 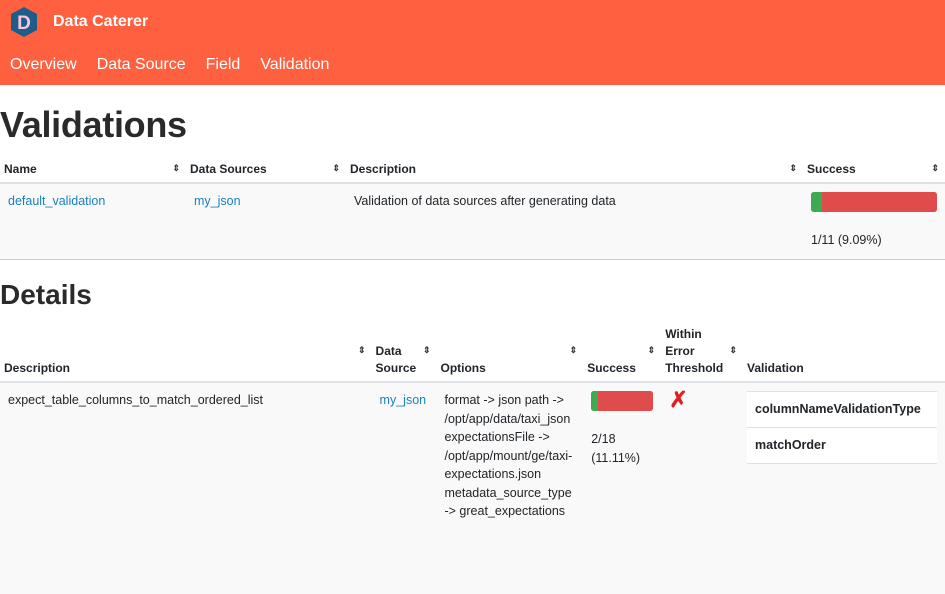 I want to click on success-text: 1/11 (9.09%), so click(x=846, y=240).